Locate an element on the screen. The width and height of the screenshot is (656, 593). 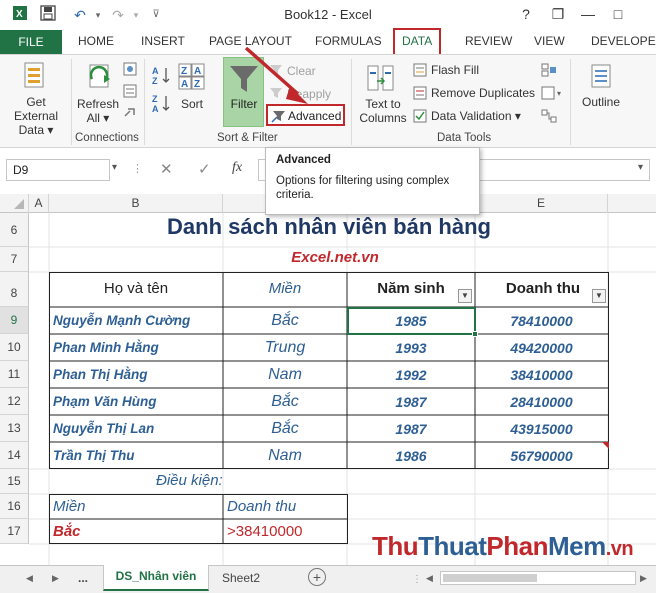
scroll-next-sheet-icon: ▶ is located at coordinates (55, 578).